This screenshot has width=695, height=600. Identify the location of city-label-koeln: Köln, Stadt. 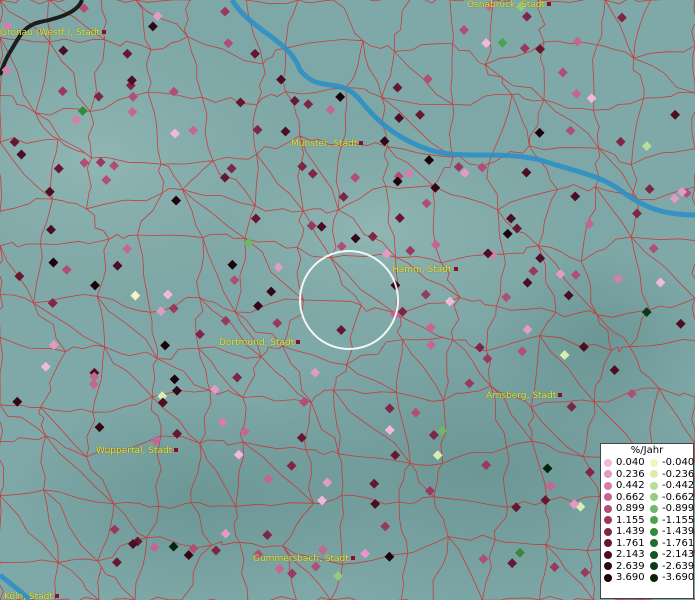
(32, 596).